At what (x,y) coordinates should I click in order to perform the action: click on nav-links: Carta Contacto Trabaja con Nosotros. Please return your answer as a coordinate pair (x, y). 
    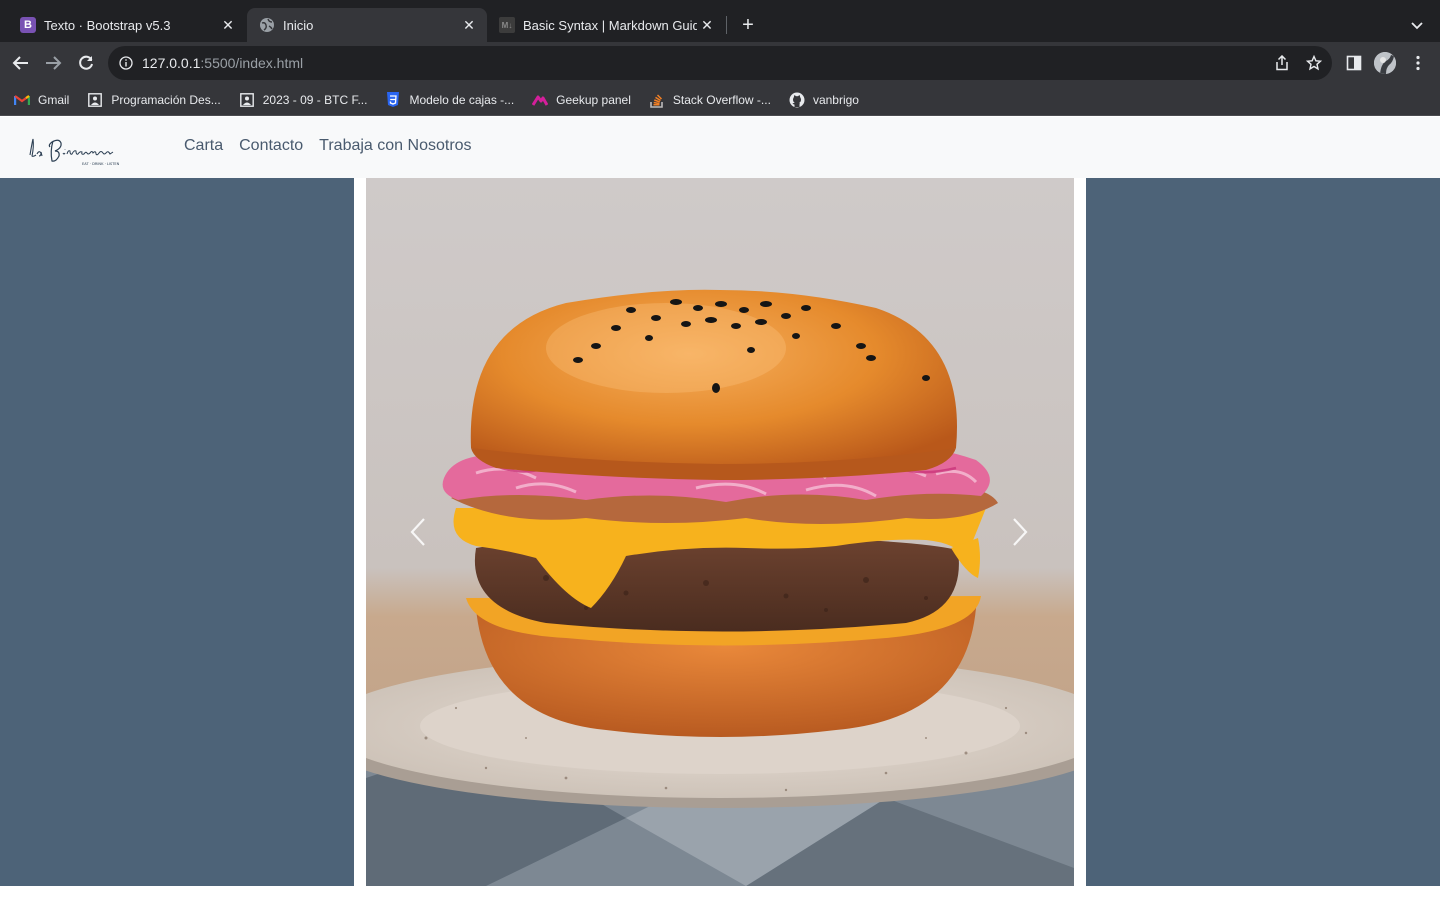
    Looking at the image, I should click on (328, 146).